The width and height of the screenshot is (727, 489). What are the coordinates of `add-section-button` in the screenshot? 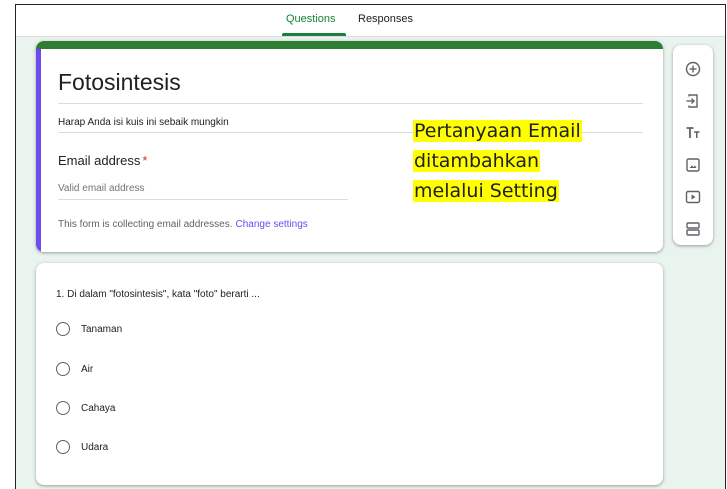 It's located at (693, 229).